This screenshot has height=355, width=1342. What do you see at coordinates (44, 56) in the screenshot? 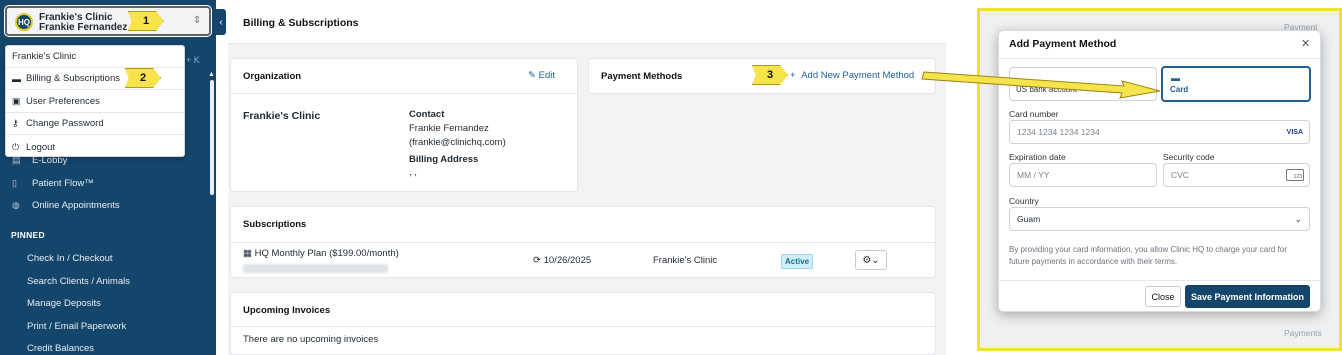
I see `menu-item-label: Frankie's Clinic` at bounding box center [44, 56].